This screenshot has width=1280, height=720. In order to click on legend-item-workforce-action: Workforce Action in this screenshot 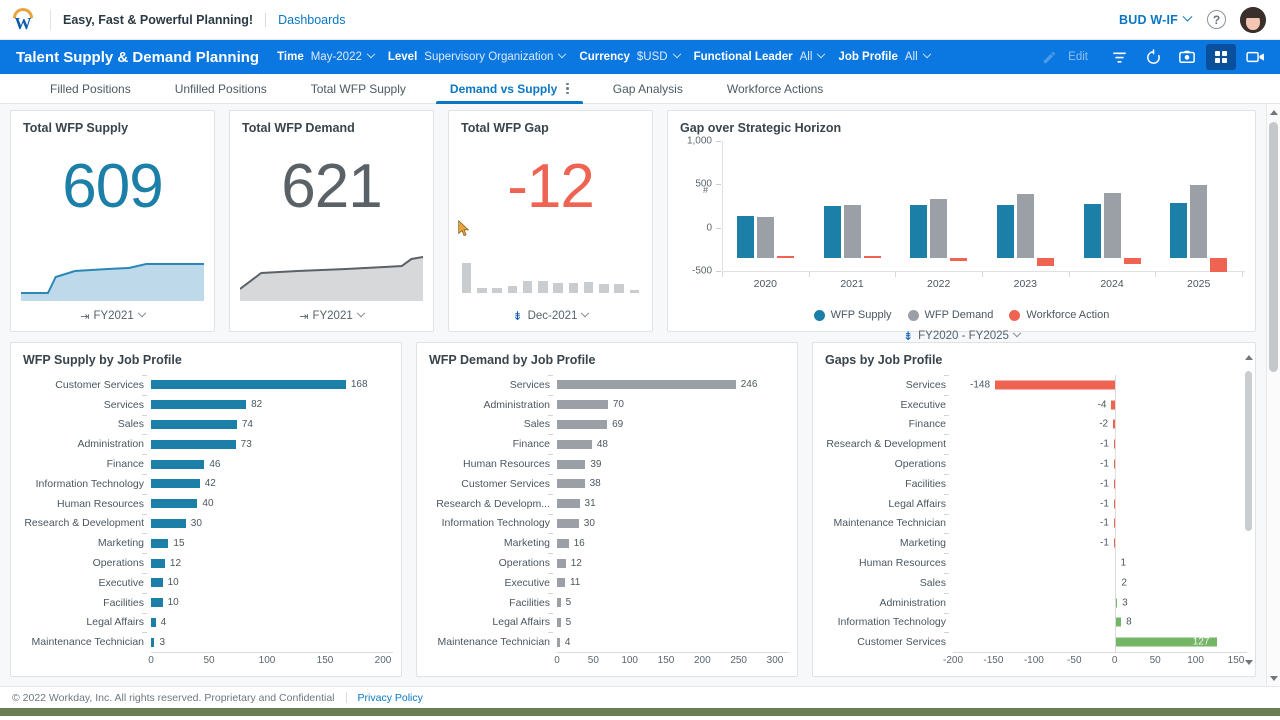, I will do `click(1059, 315)`.